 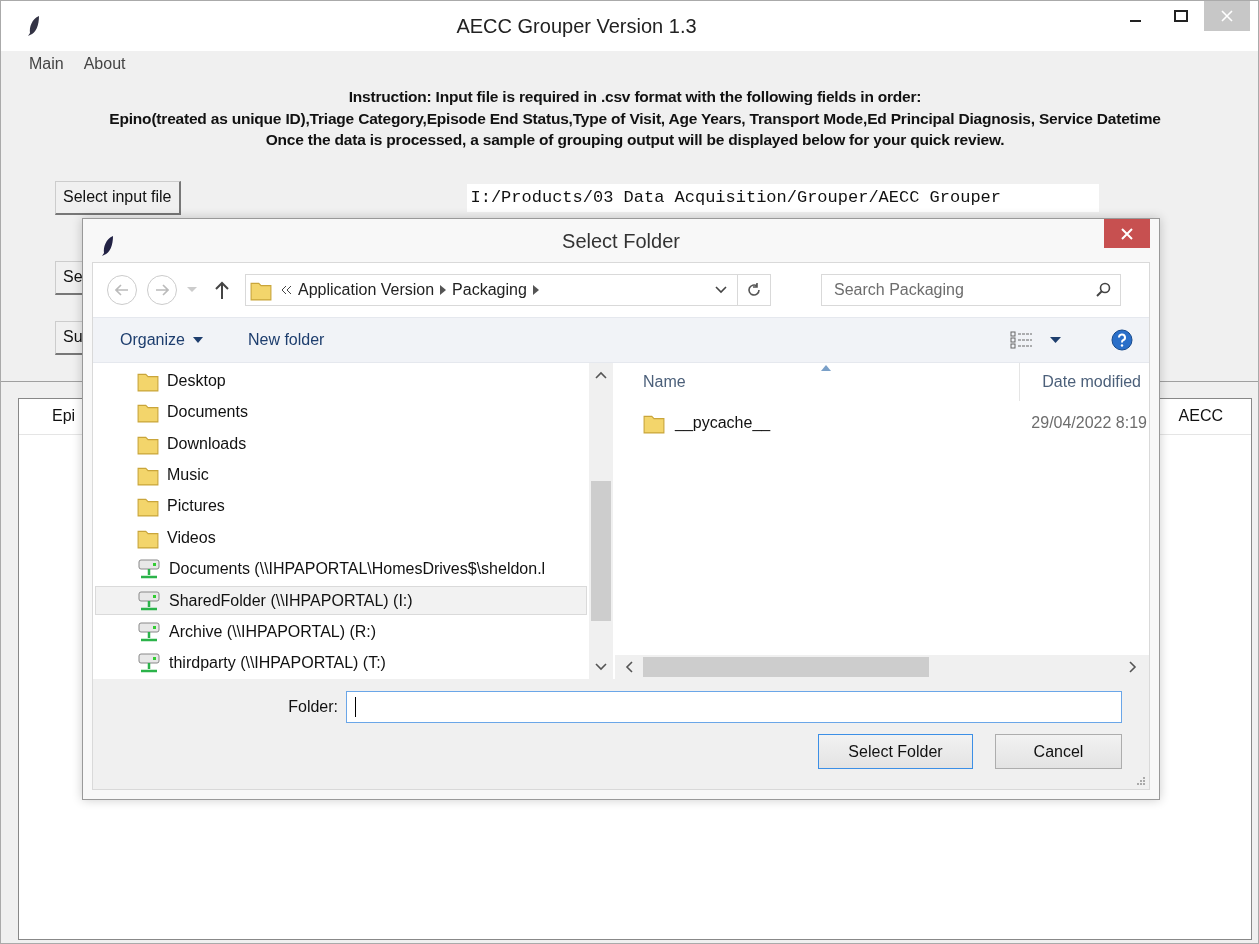 What do you see at coordinates (286, 340) in the screenshot?
I see `new-folder-button: New folder` at bounding box center [286, 340].